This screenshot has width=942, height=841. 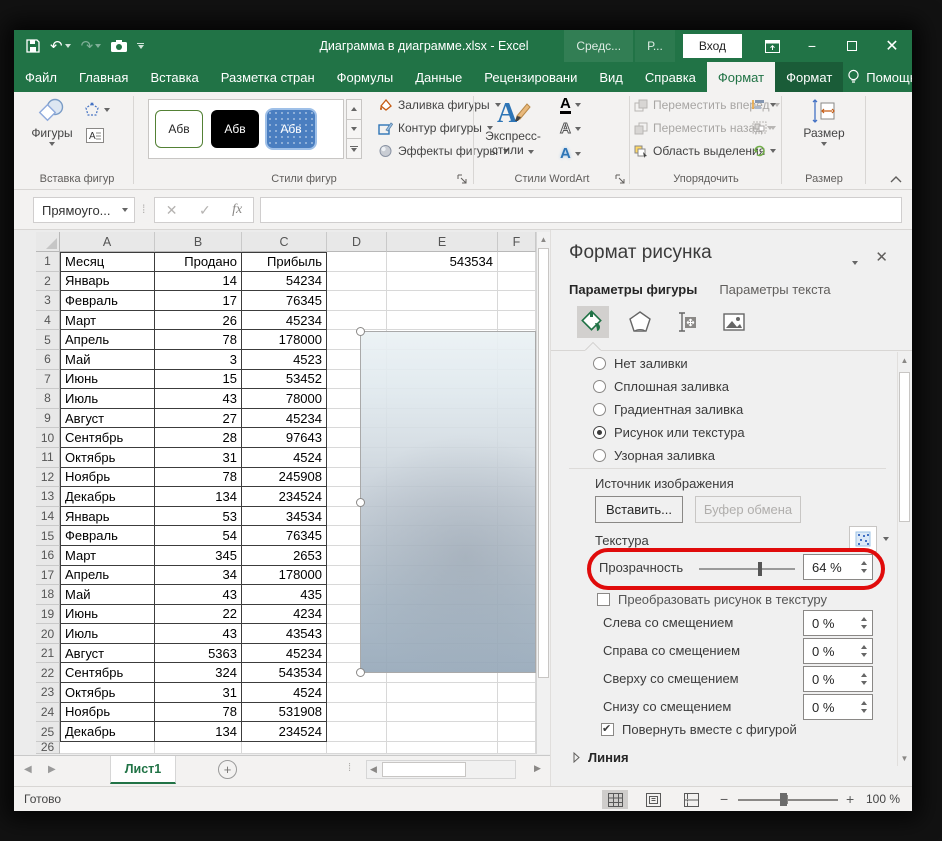 What do you see at coordinates (95, 135) in the screenshot?
I see `text-box-button: A` at bounding box center [95, 135].